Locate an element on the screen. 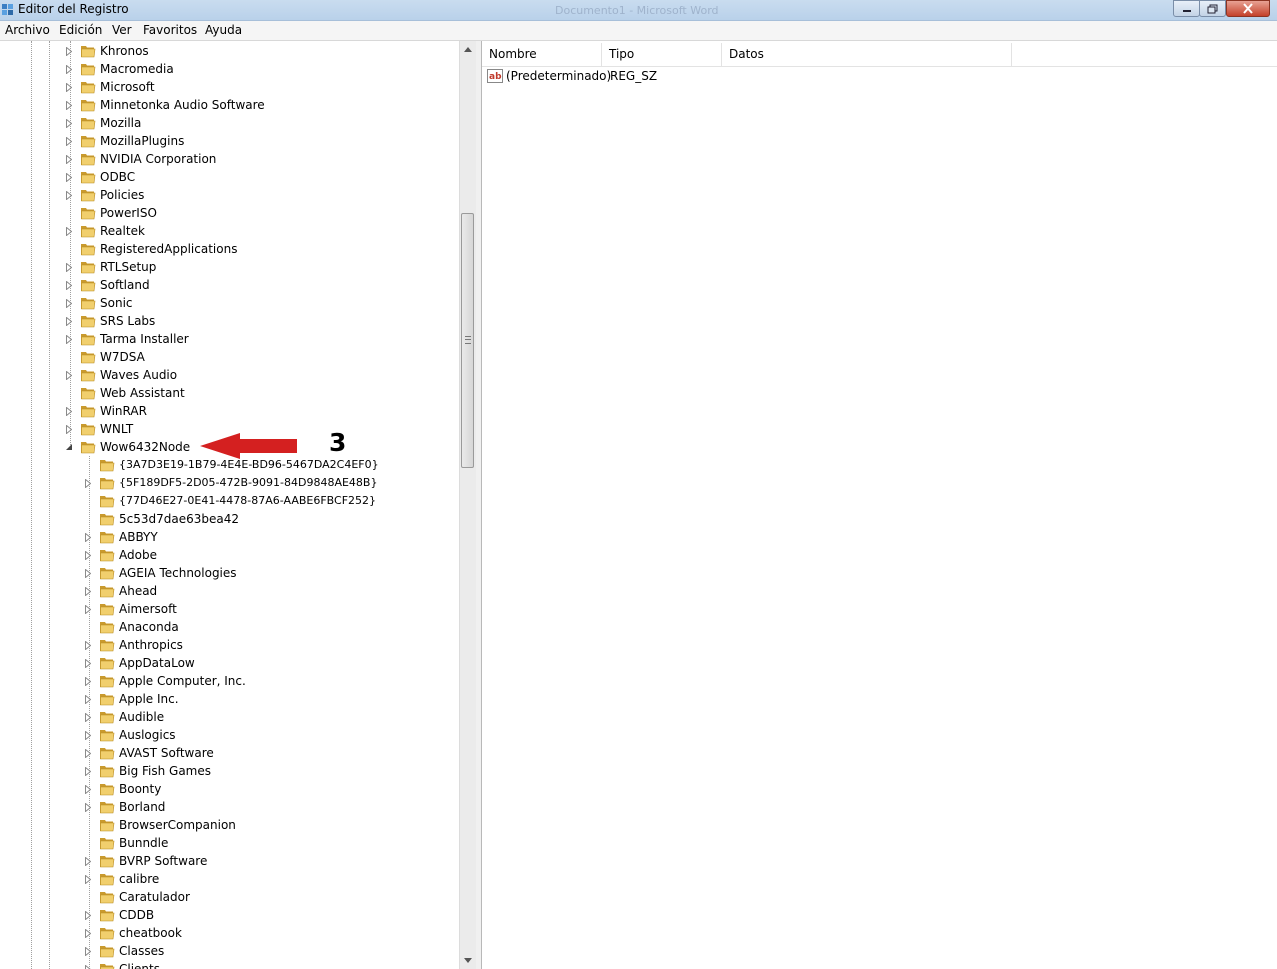  tree-item: {77D46E27-0E41-4478-87A6-AABE6FBCF252} is located at coordinates (230, 501).